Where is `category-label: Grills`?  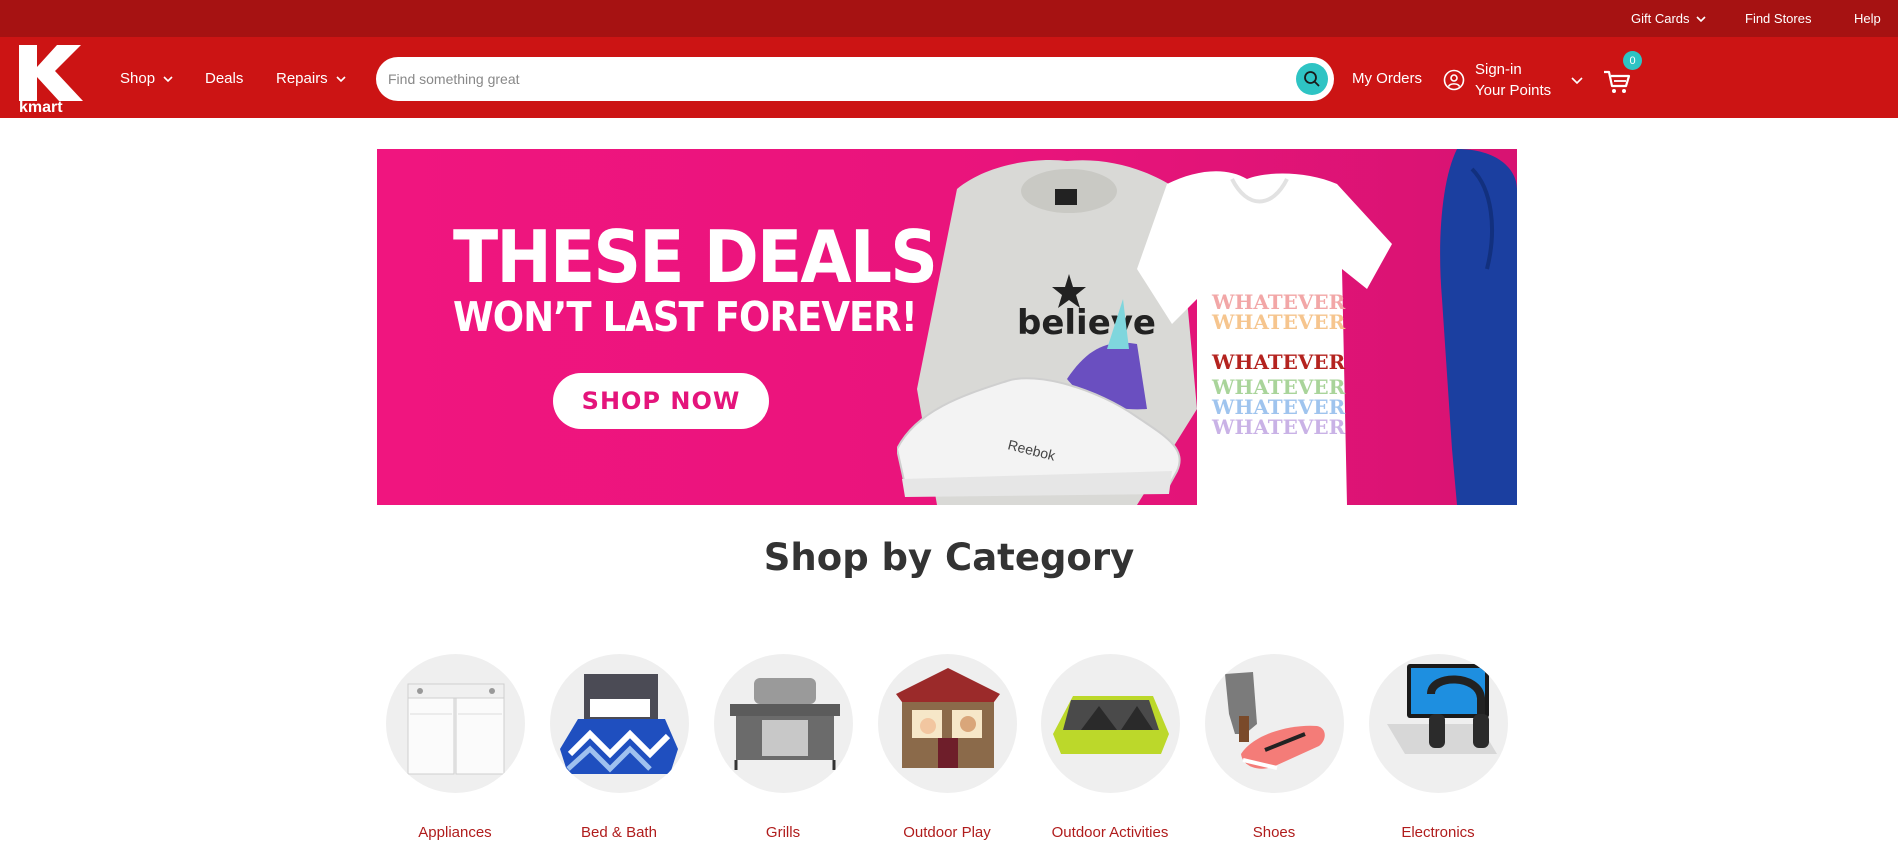
category-label: Grills is located at coordinates (783, 832).